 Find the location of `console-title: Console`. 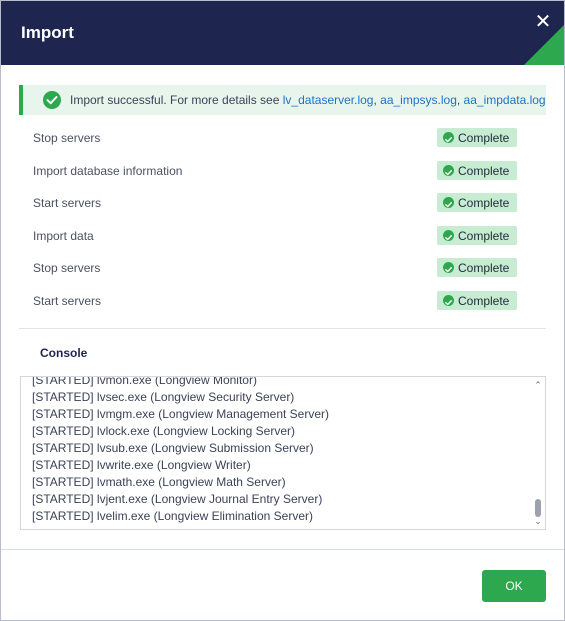

console-title: Console is located at coordinates (64, 353).